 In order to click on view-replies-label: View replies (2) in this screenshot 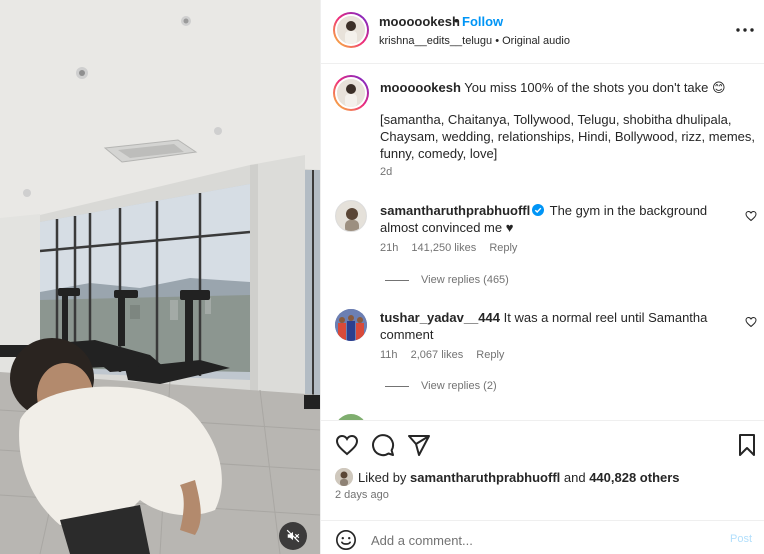, I will do `click(459, 386)`.